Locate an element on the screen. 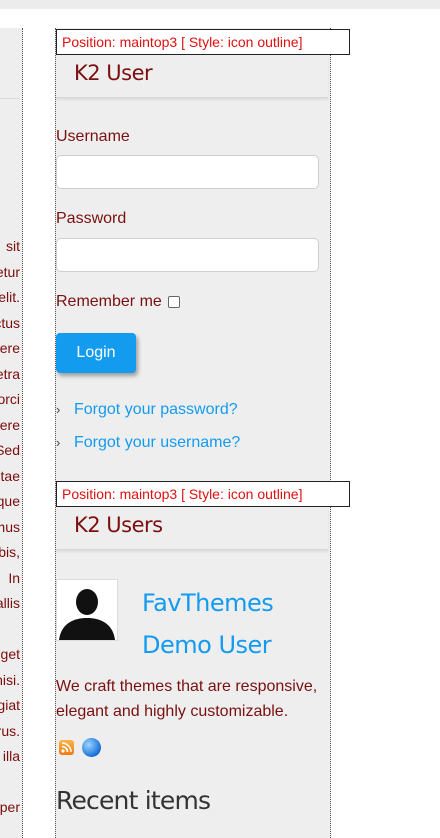  left-fragment: que is located at coordinates (10, 501).